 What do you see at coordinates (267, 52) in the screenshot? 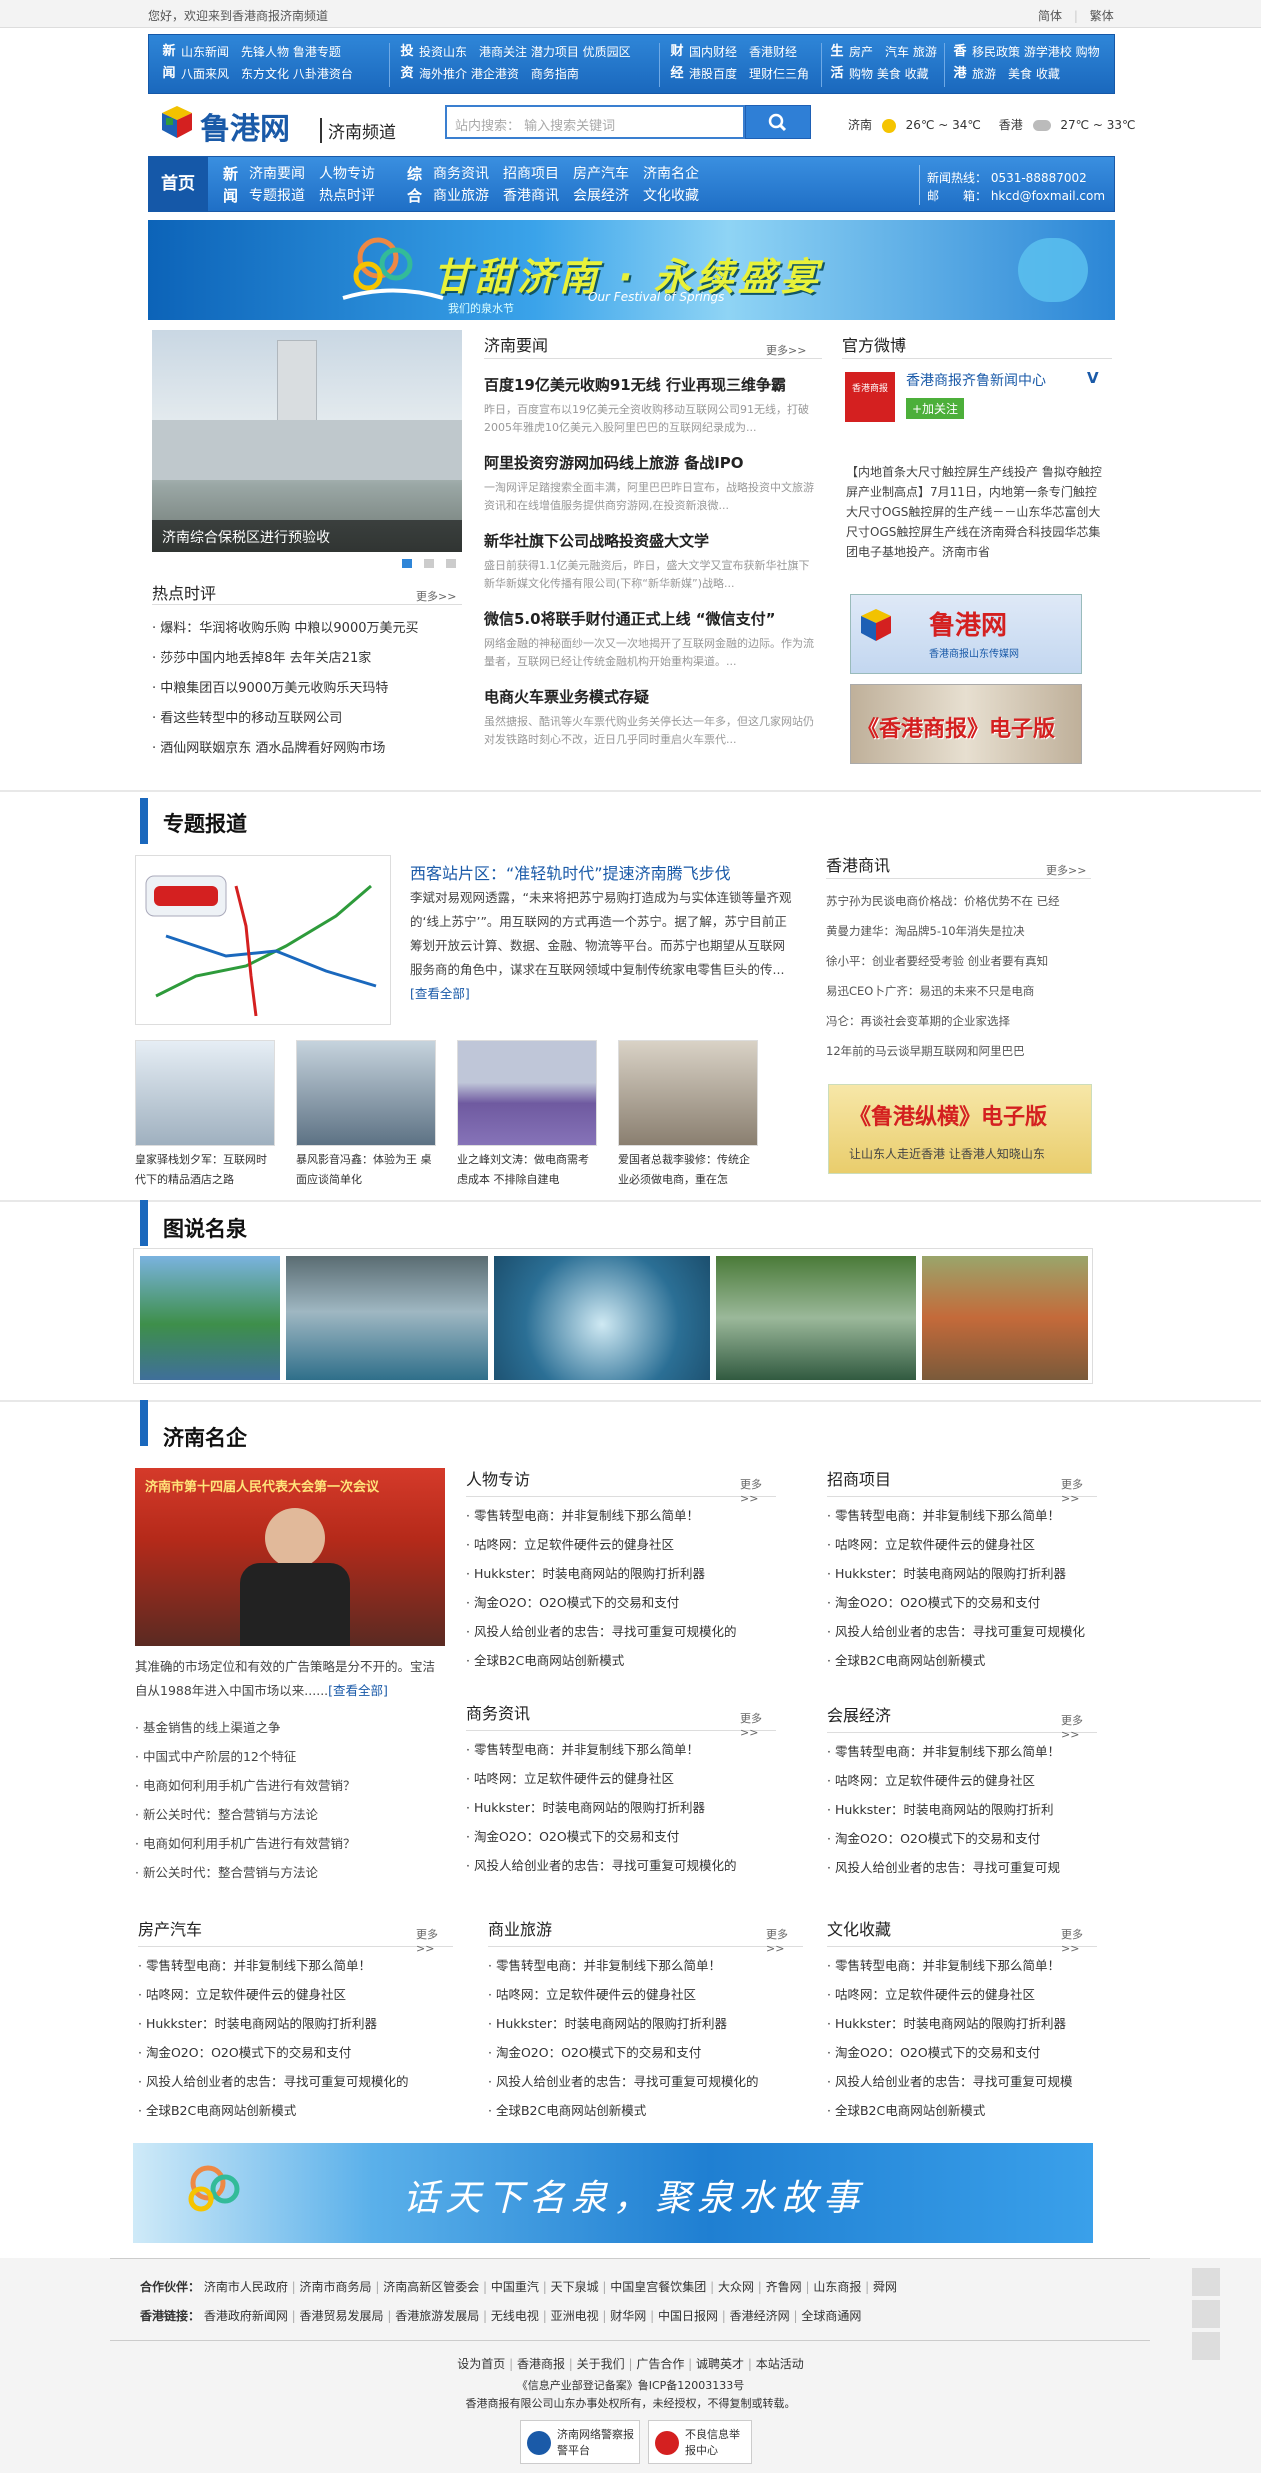
I see `nav-links-news-1: 山东新闻 先锋人物 鲁港专题` at bounding box center [267, 52].